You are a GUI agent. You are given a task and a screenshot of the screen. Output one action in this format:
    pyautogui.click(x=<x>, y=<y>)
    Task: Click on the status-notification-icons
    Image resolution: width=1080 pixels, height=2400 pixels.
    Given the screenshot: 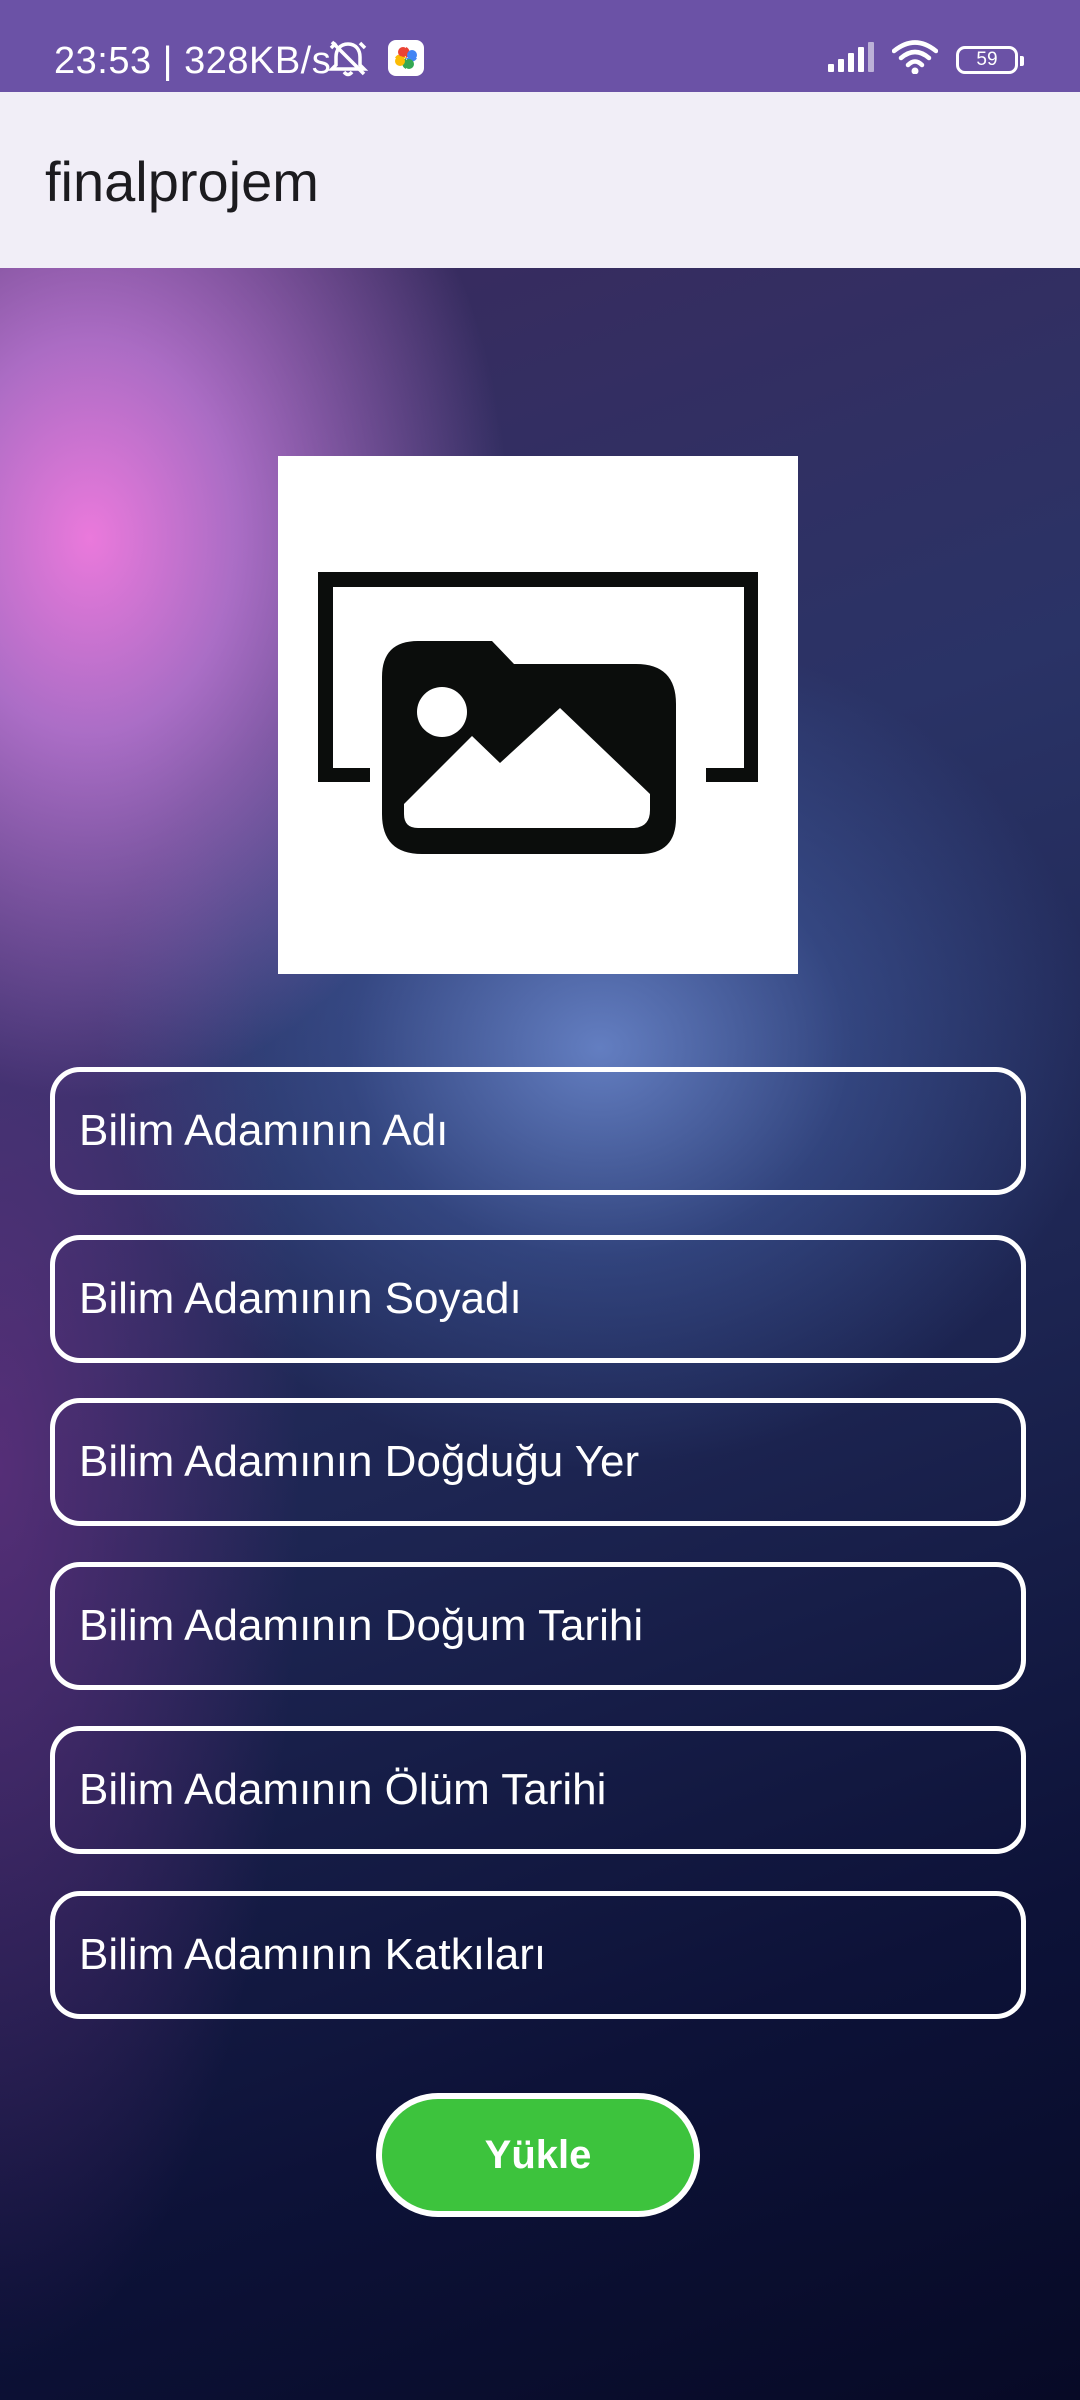 What is the action you would take?
    pyautogui.click(x=375, y=60)
    